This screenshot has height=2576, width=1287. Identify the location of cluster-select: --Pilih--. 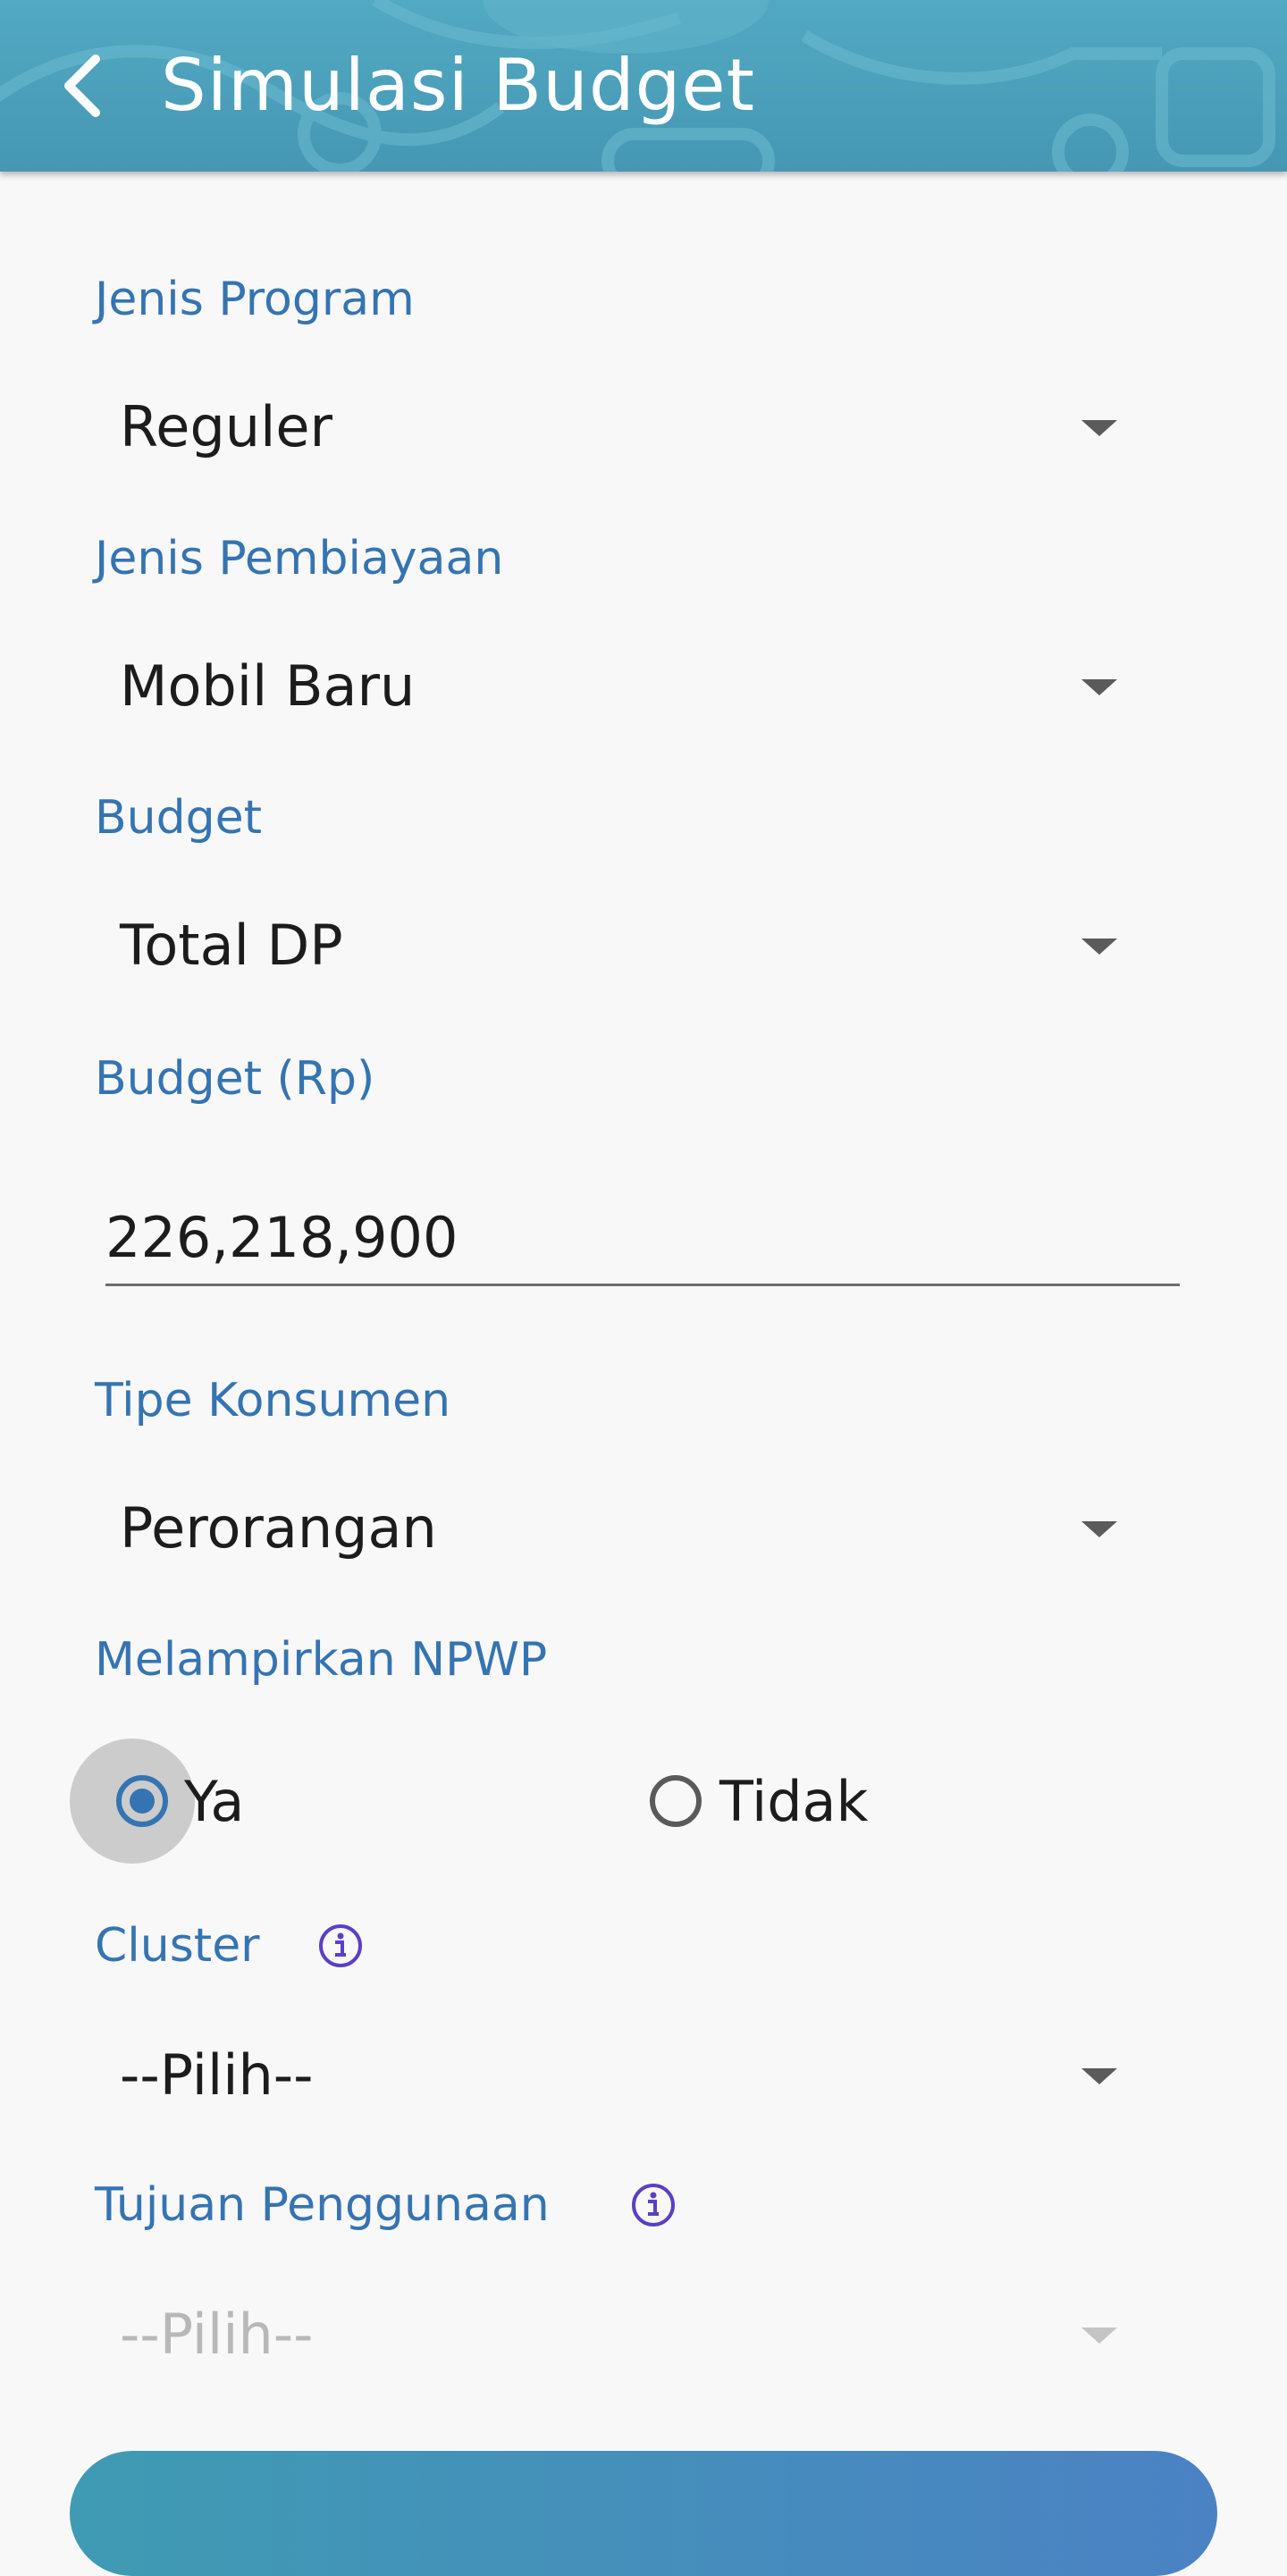
(640, 2075).